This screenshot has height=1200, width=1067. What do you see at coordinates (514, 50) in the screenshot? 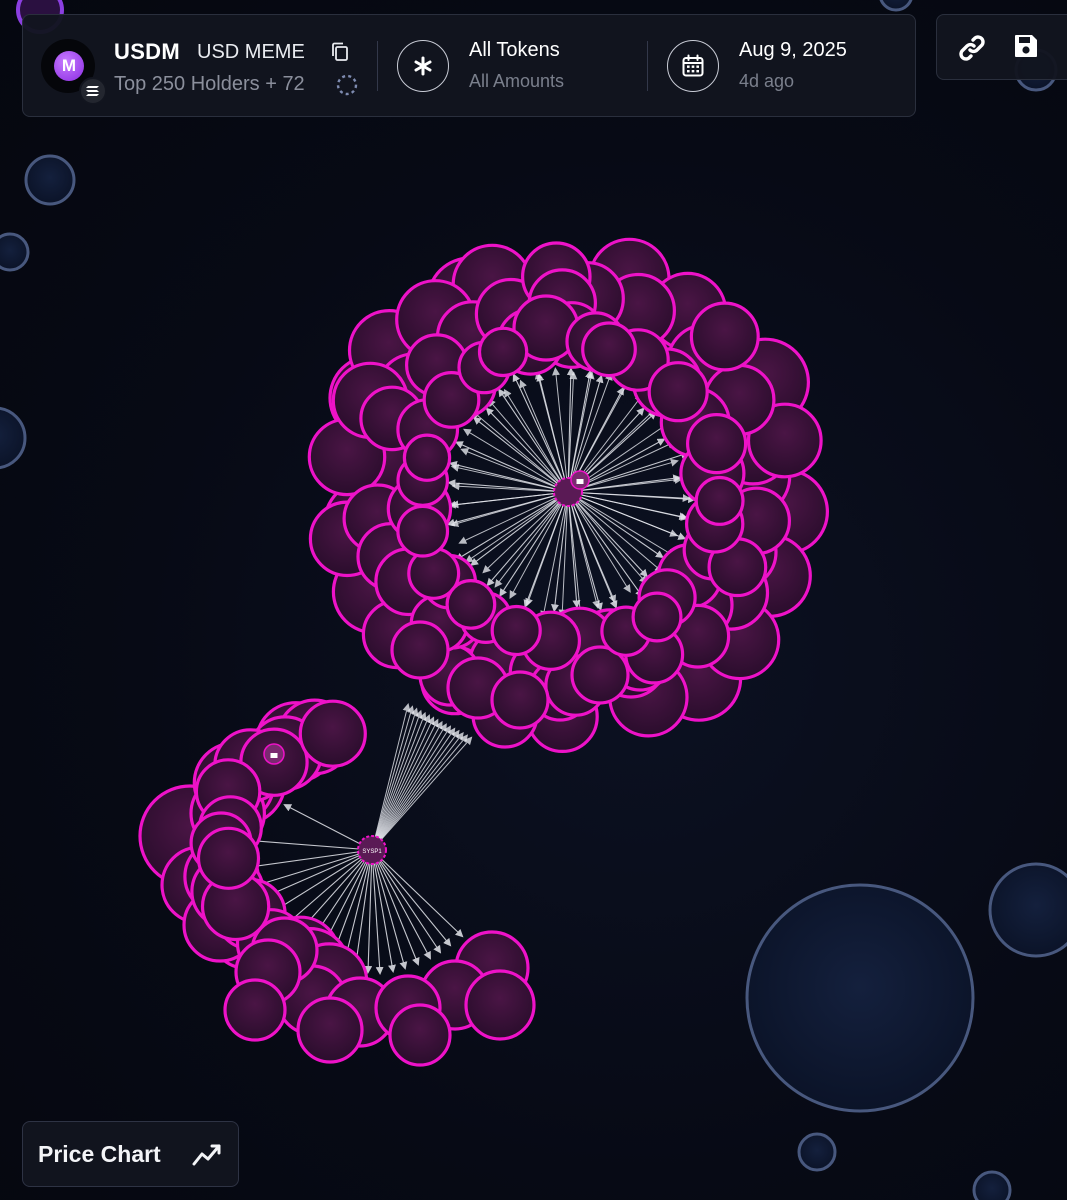
I see `tokens-filter-title: All Tokens` at bounding box center [514, 50].